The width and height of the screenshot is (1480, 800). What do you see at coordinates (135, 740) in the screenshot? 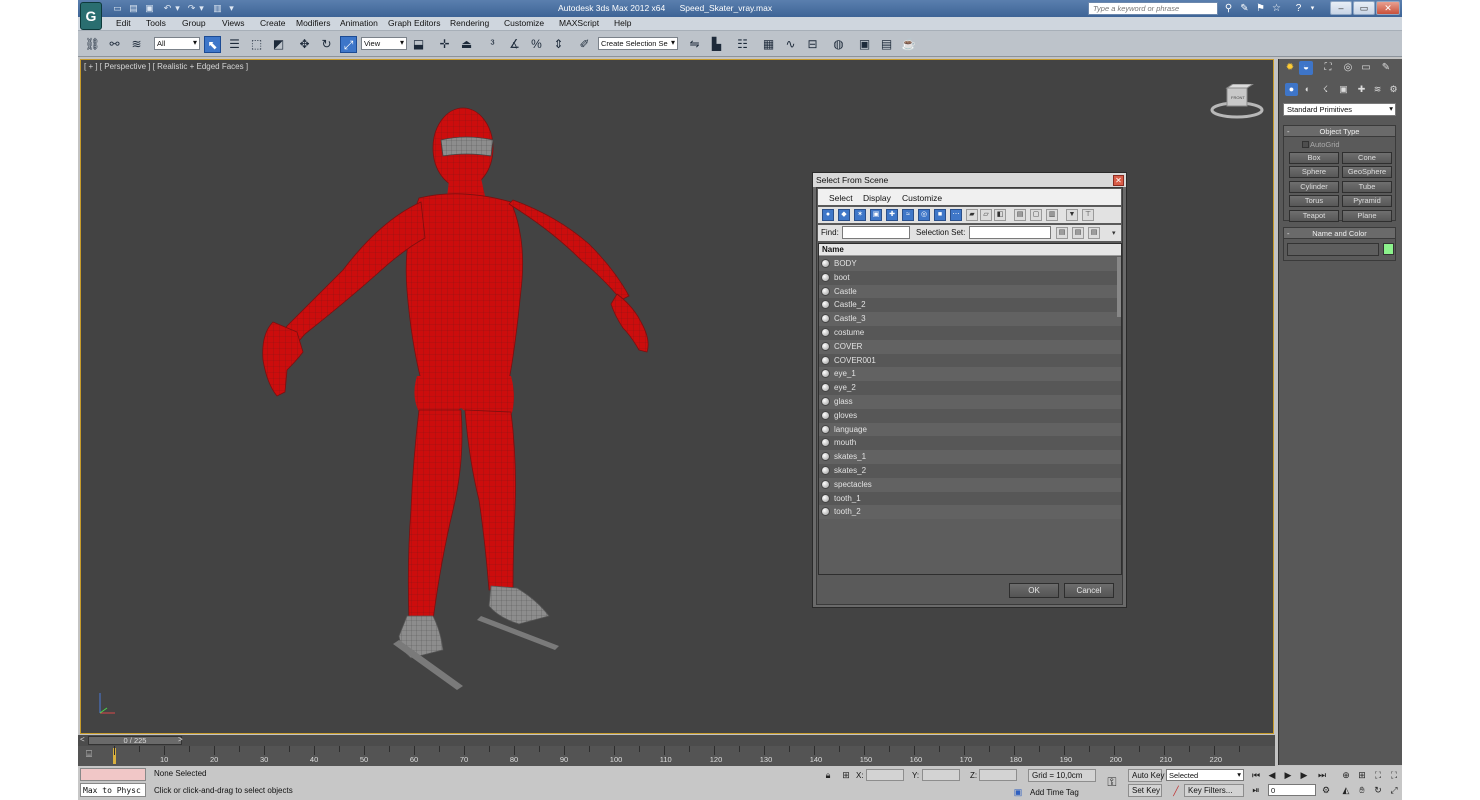
I see `time-slider: 0 / 225` at bounding box center [135, 740].